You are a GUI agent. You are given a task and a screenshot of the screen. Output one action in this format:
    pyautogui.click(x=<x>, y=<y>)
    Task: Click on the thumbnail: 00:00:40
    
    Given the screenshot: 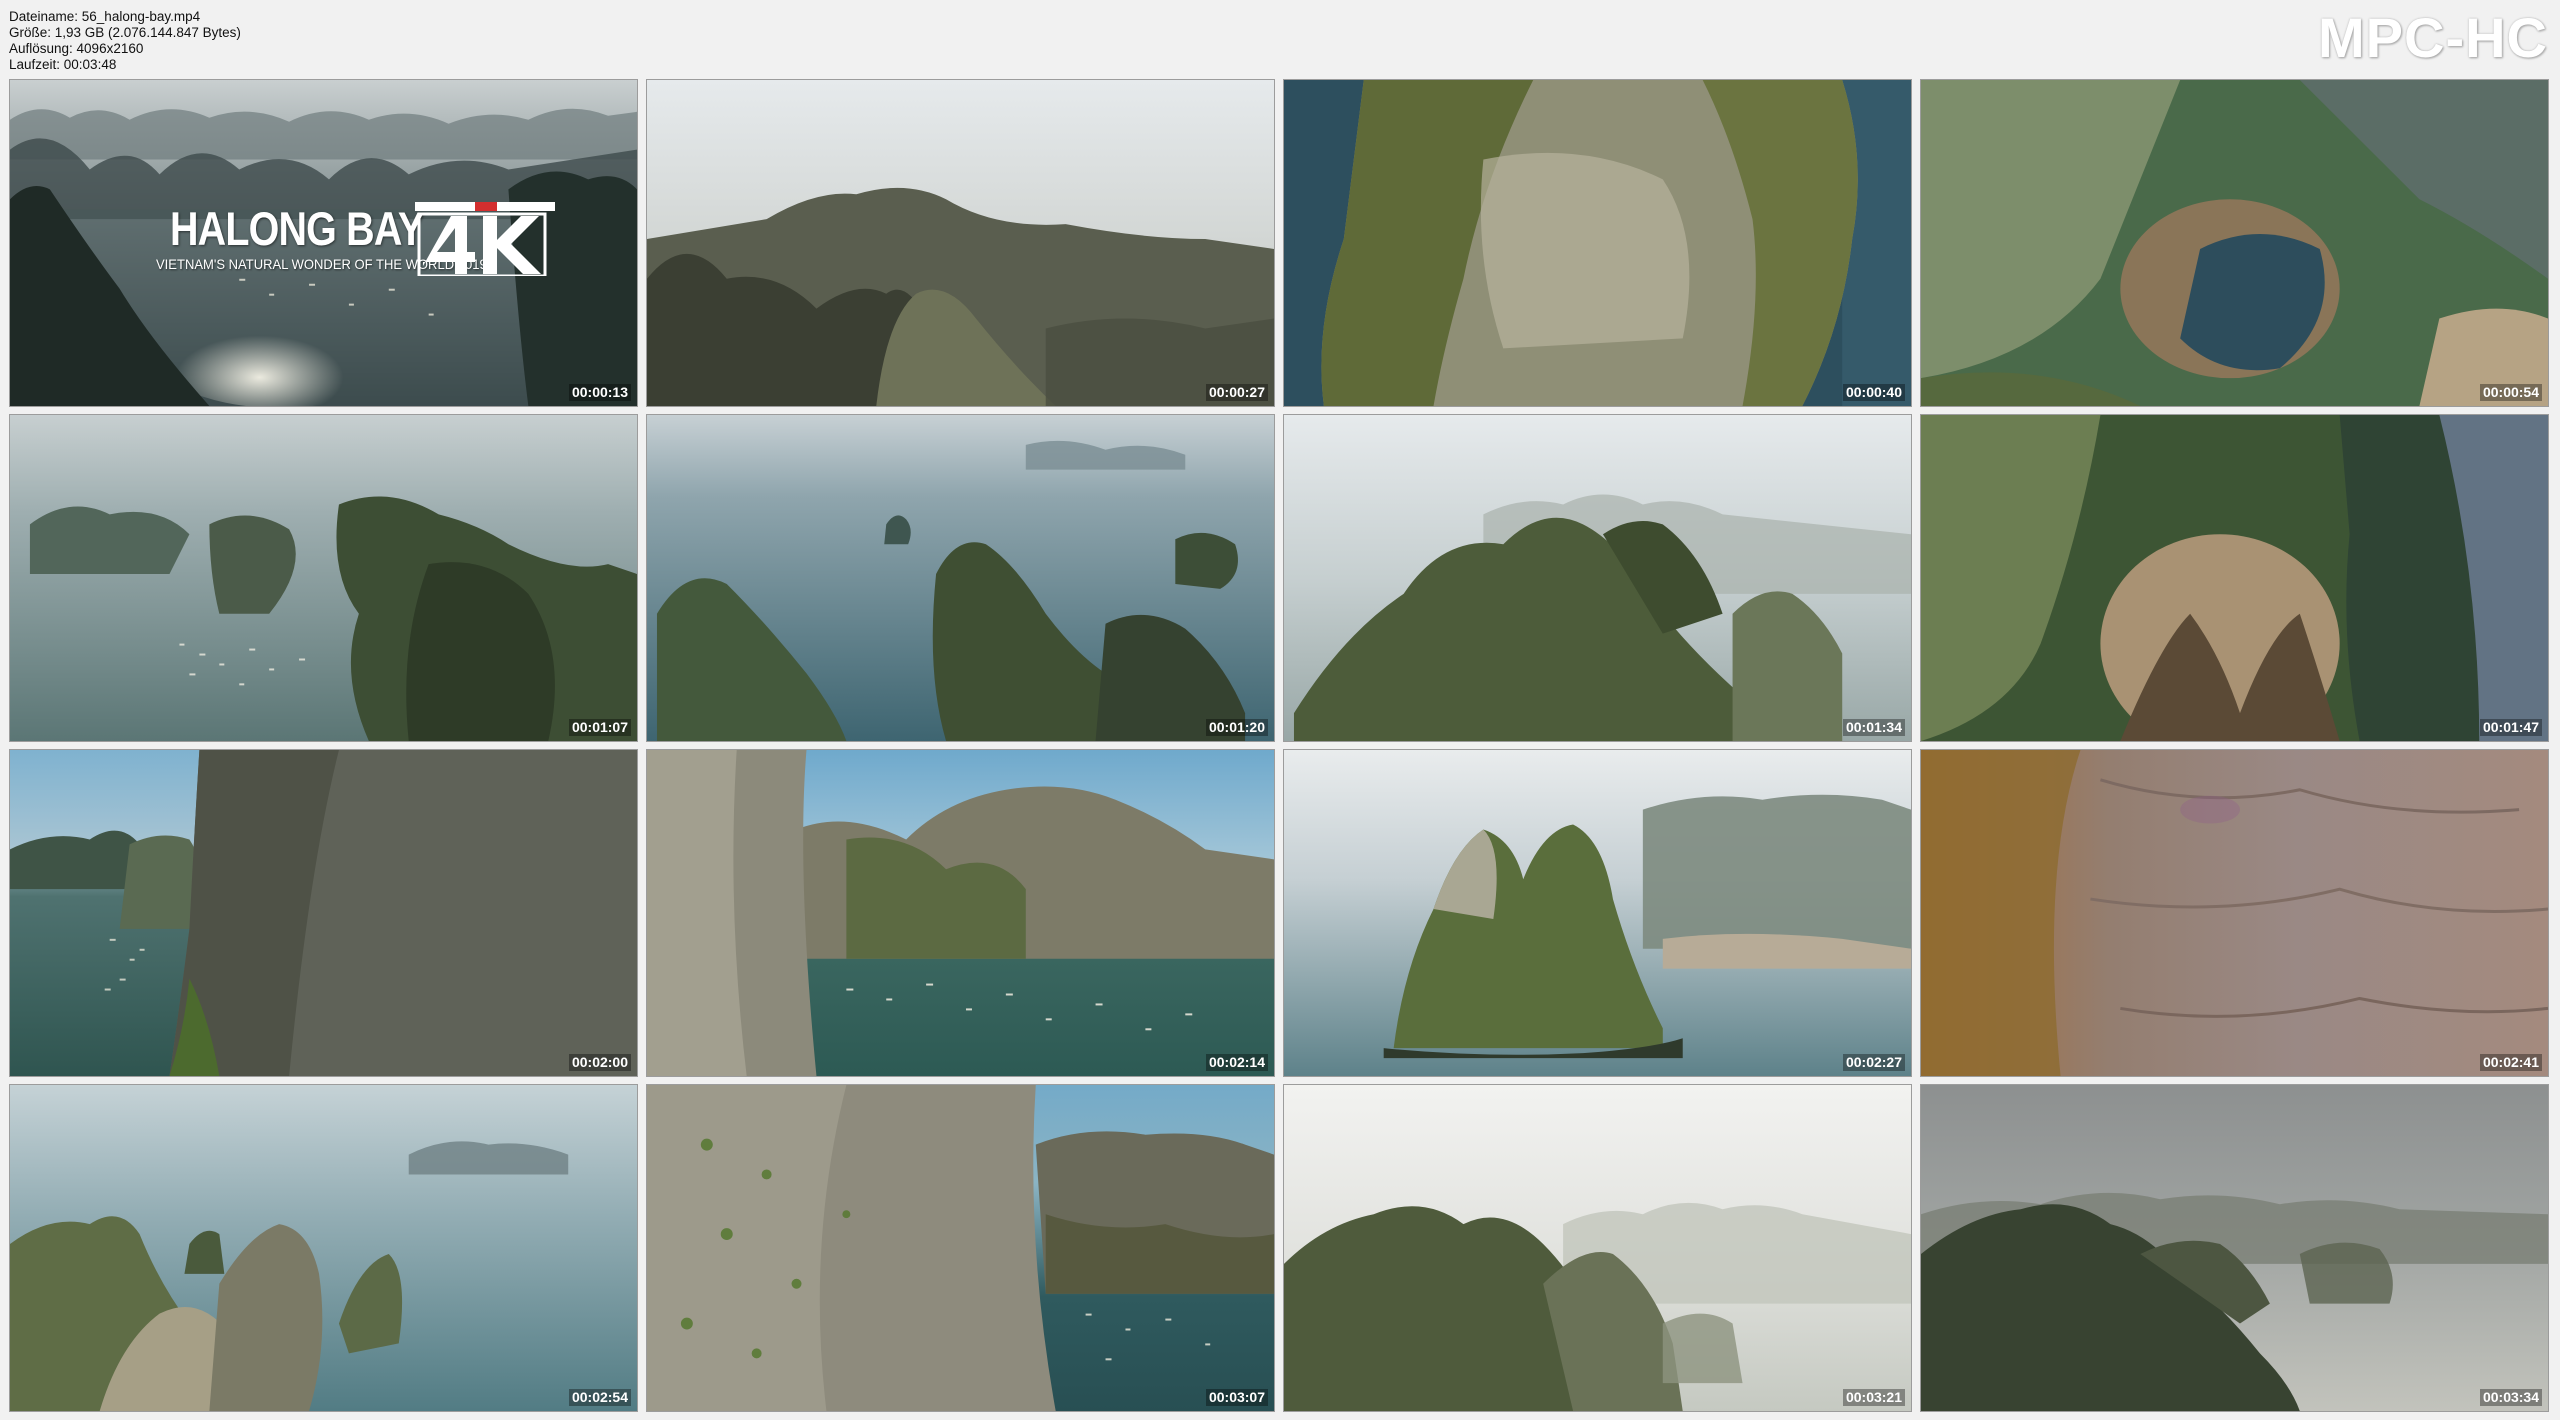 What is the action you would take?
    pyautogui.click(x=1597, y=243)
    